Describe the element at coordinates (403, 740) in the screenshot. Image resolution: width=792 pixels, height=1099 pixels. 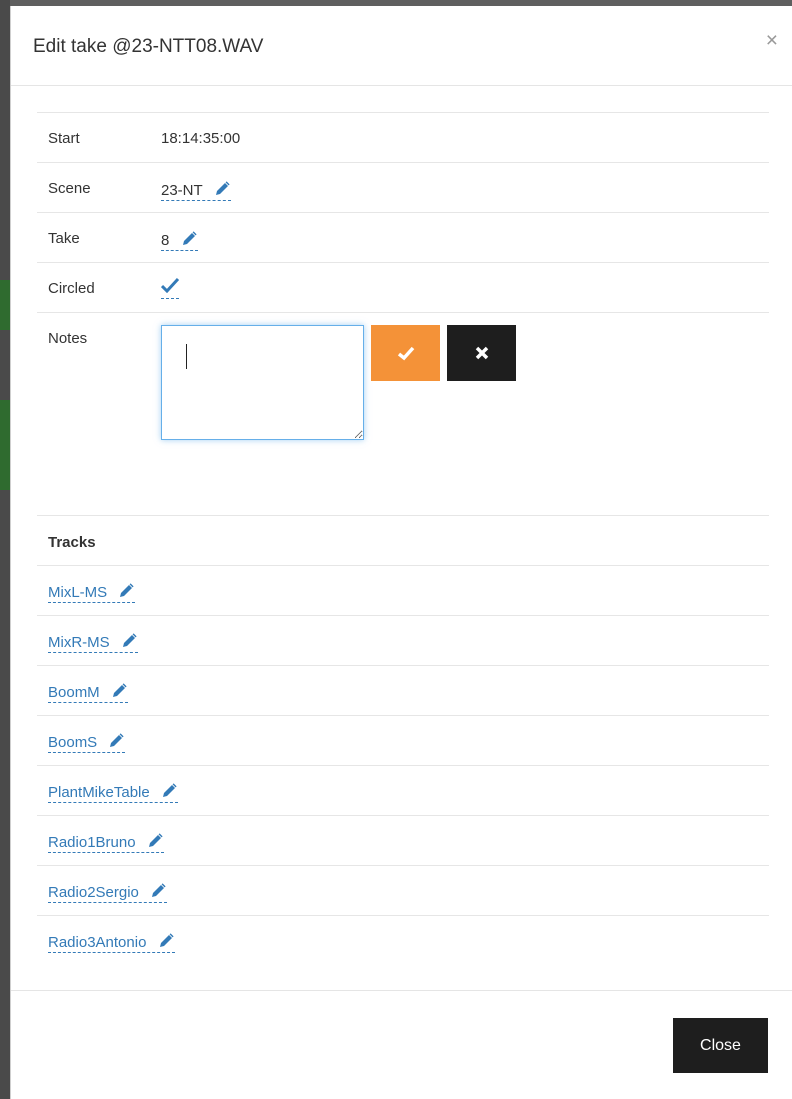
I see `track-row: BoomS` at that location.